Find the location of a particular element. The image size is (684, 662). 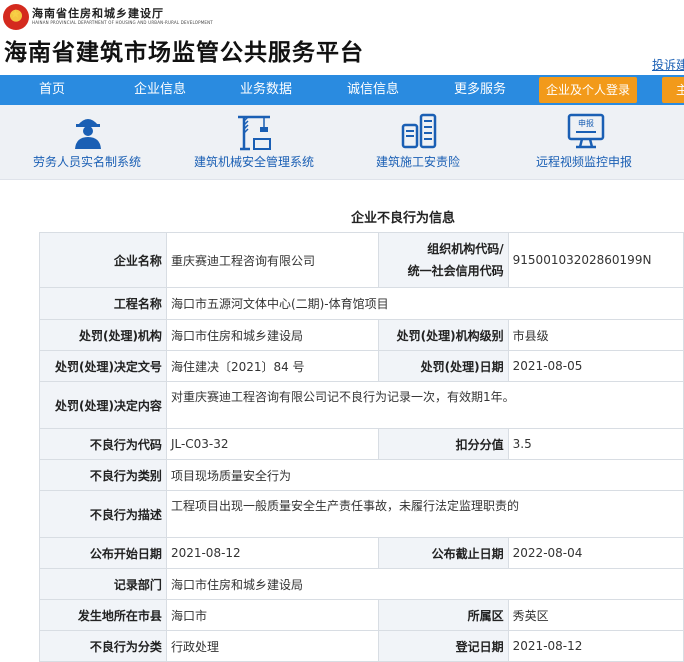

table-row: 记录部门 海口市住房和城乡建设局 is located at coordinates (361, 584).